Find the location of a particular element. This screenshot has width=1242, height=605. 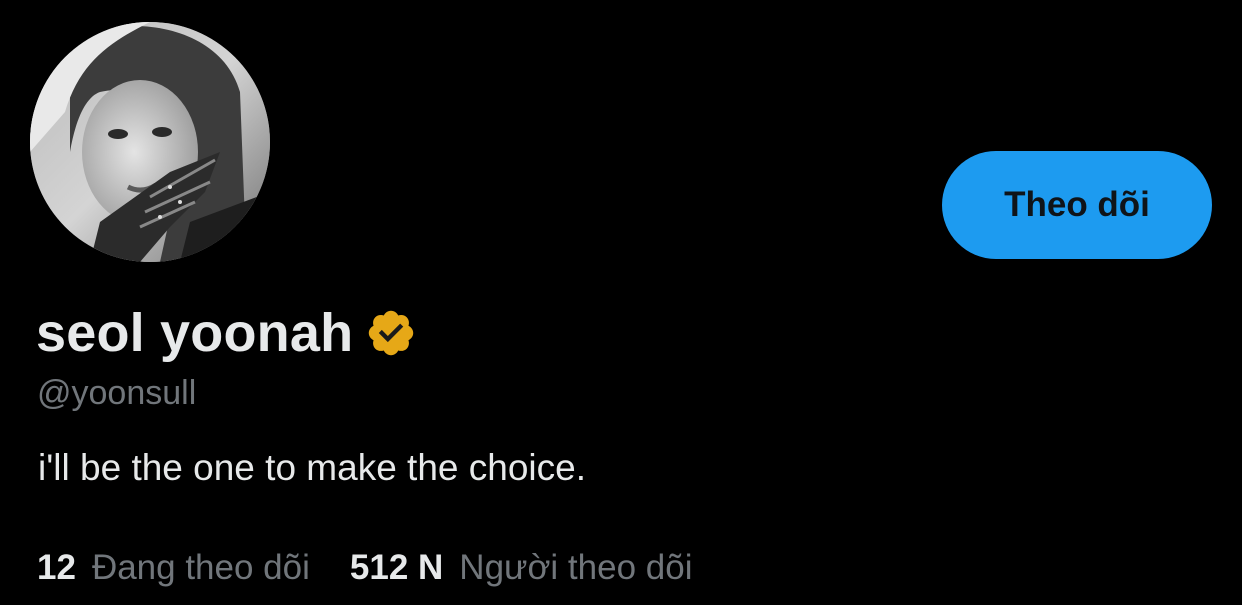

following-stat: 12 Đang theo dõi is located at coordinates (173, 568).